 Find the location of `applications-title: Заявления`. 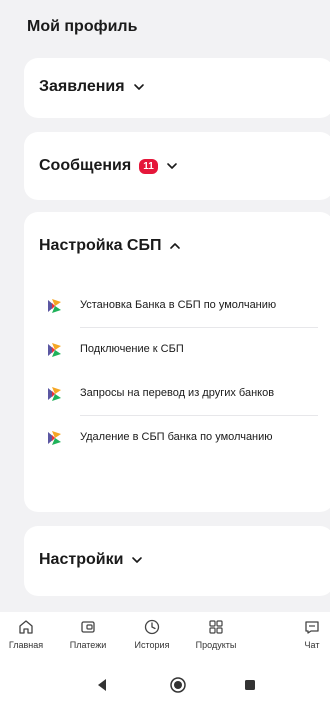

applications-title: Заявления is located at coordinates (82, 86).